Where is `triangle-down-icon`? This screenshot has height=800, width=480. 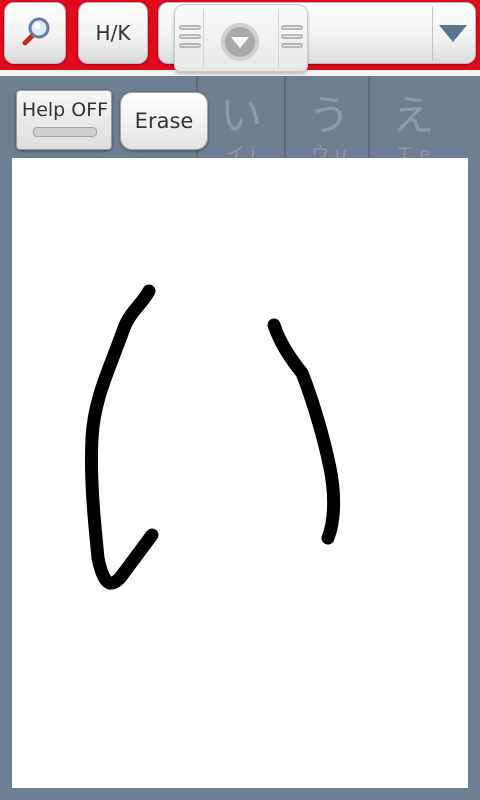
triangle-down-icon is located at coordinates (453, 33).